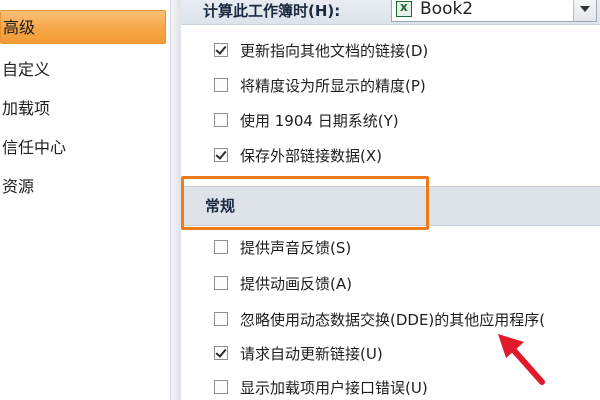 The height and width of the screenshot is (400, 600). Describe the element at coordinates (584, 10) in the screenshot. I see `chevron-down-icon` at that location.